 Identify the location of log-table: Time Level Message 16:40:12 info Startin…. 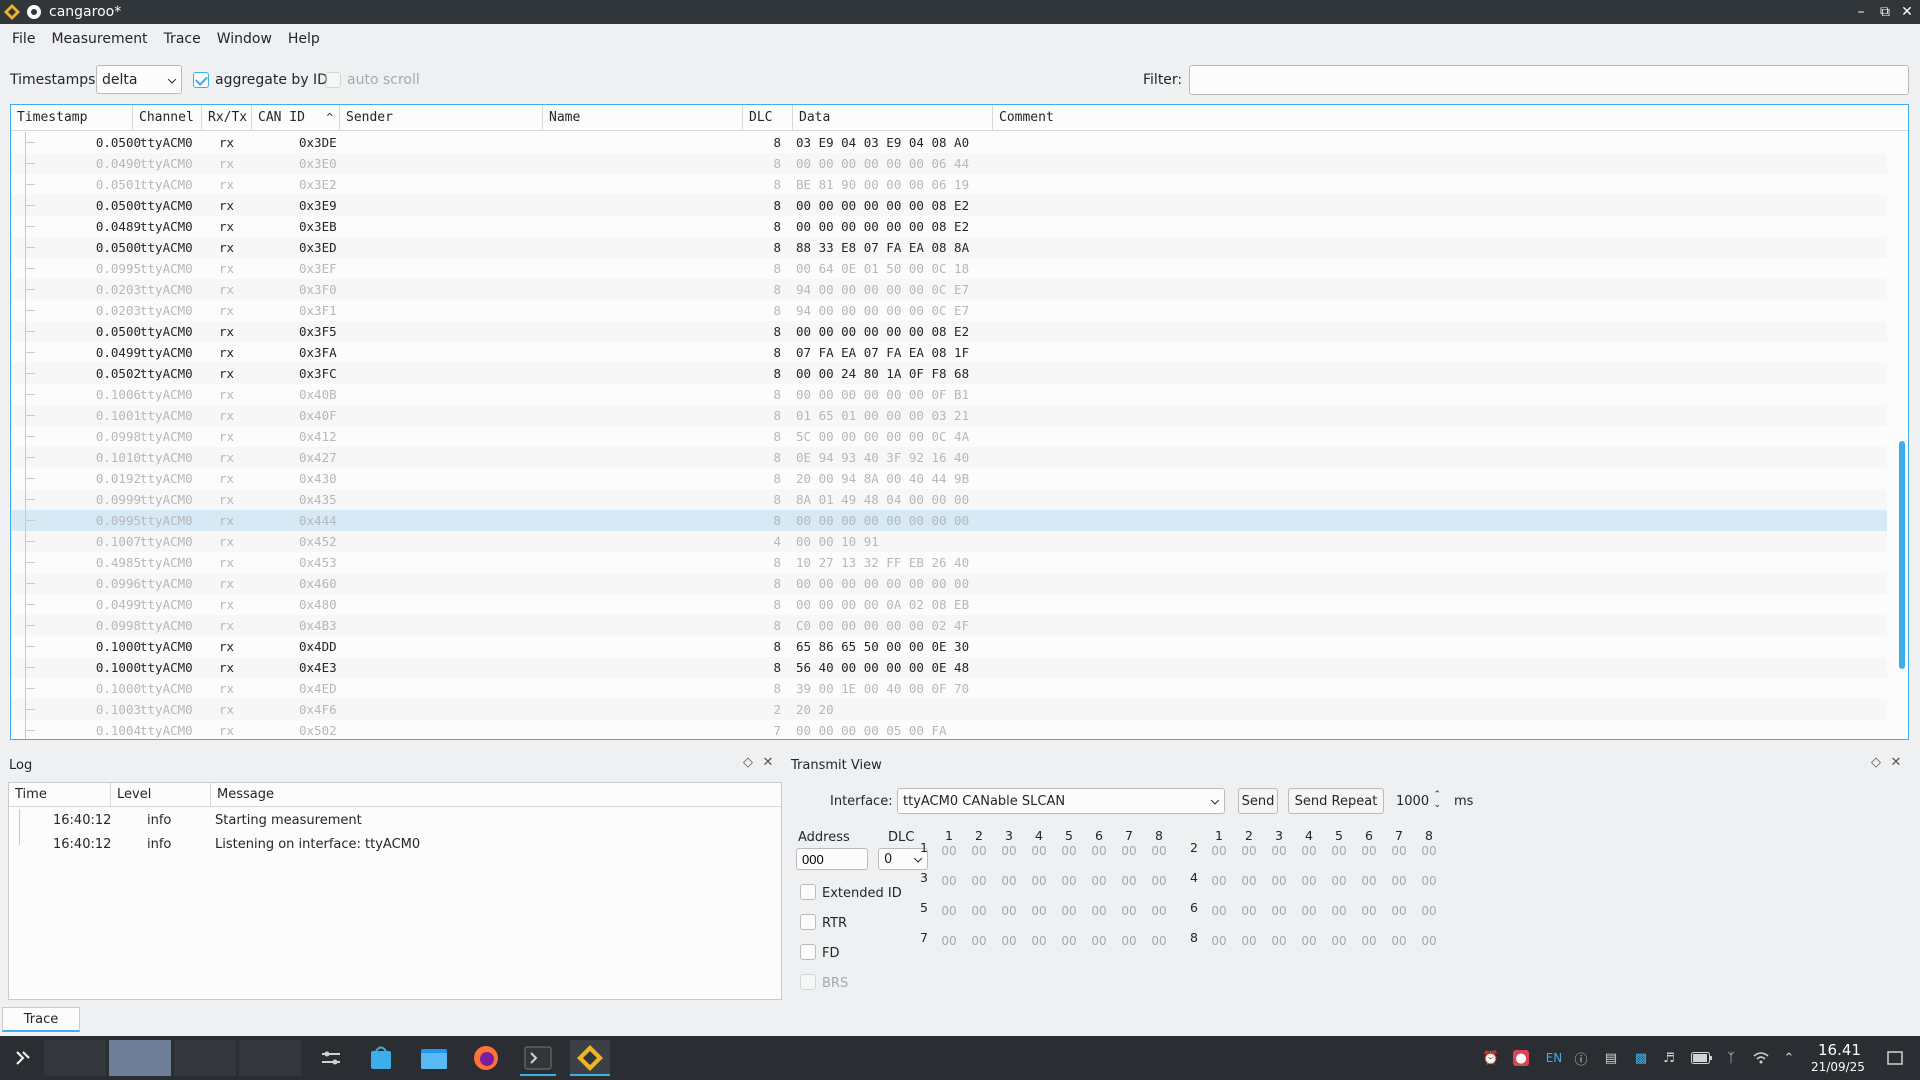
(395, 891).